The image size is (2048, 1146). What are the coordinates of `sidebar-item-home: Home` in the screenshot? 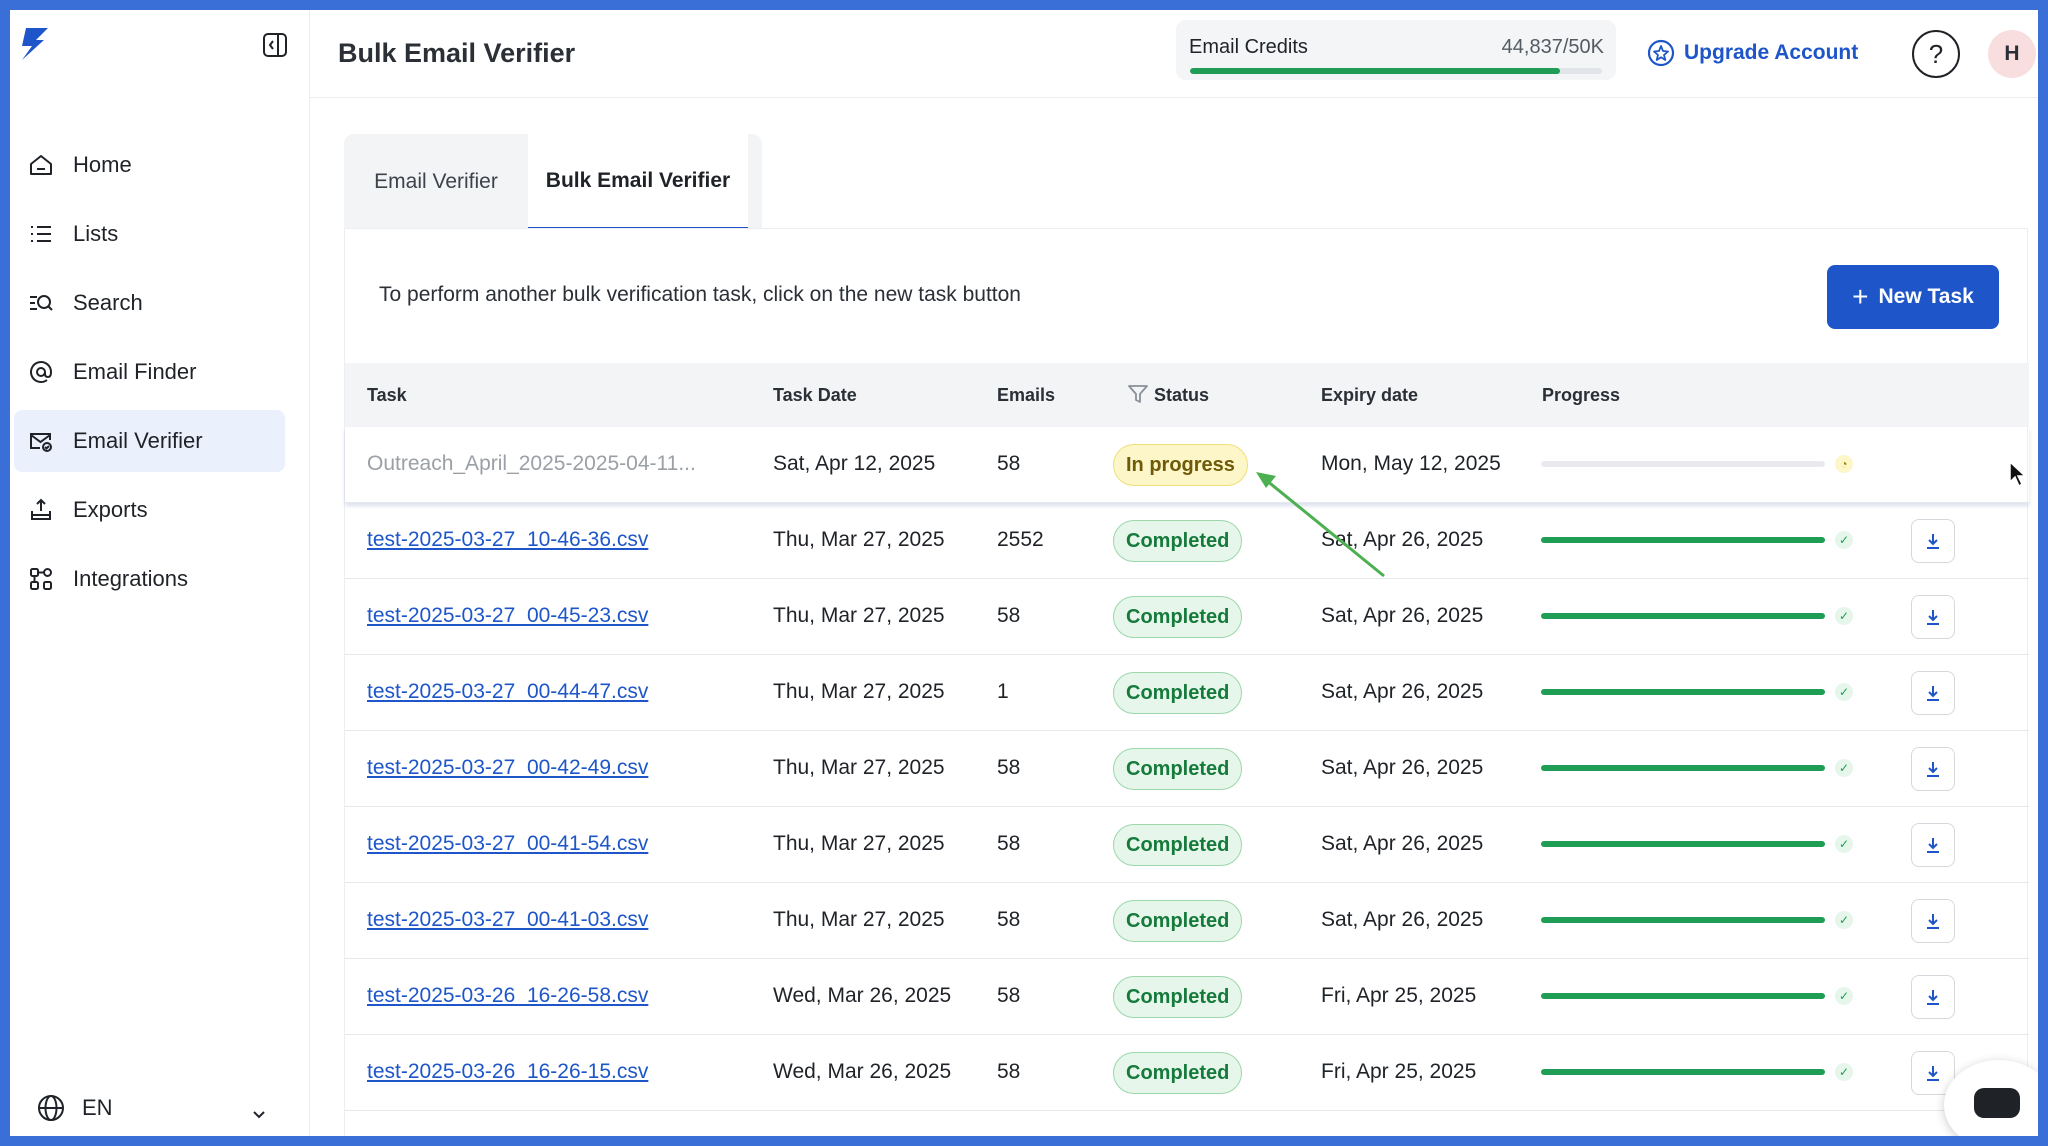 It's located at (149, 165).